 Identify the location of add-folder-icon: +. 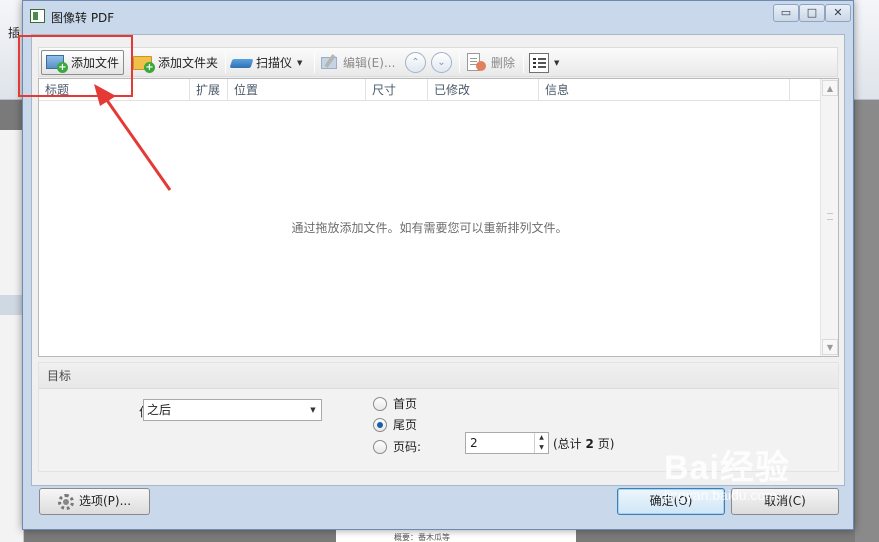
(144, 63).